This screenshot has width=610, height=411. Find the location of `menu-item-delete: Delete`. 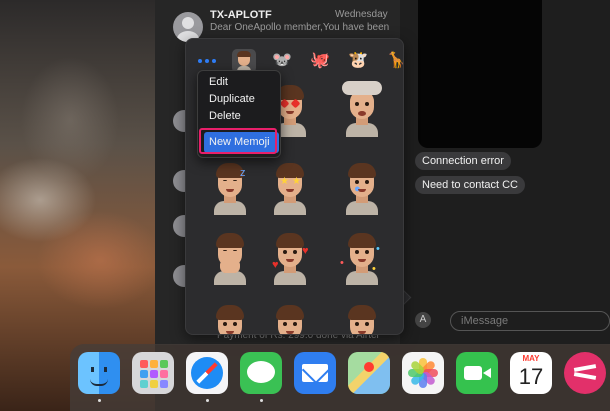

menu-item-delete: Delete is located at coordinates (241, 116).